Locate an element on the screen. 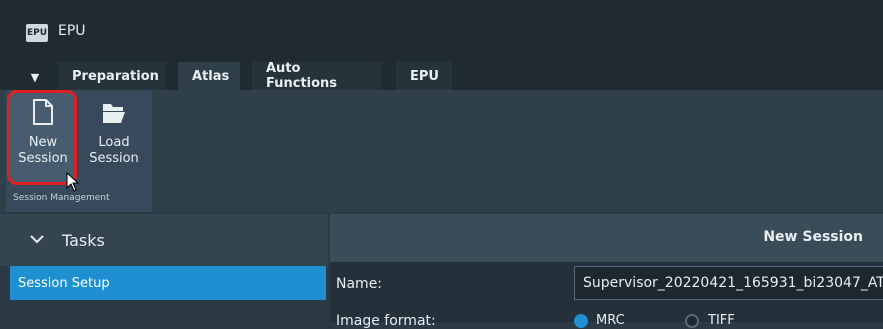 The height and width of the screenshot is (329, 883). new-session-button: New Session is located at coordinates (43, 138).